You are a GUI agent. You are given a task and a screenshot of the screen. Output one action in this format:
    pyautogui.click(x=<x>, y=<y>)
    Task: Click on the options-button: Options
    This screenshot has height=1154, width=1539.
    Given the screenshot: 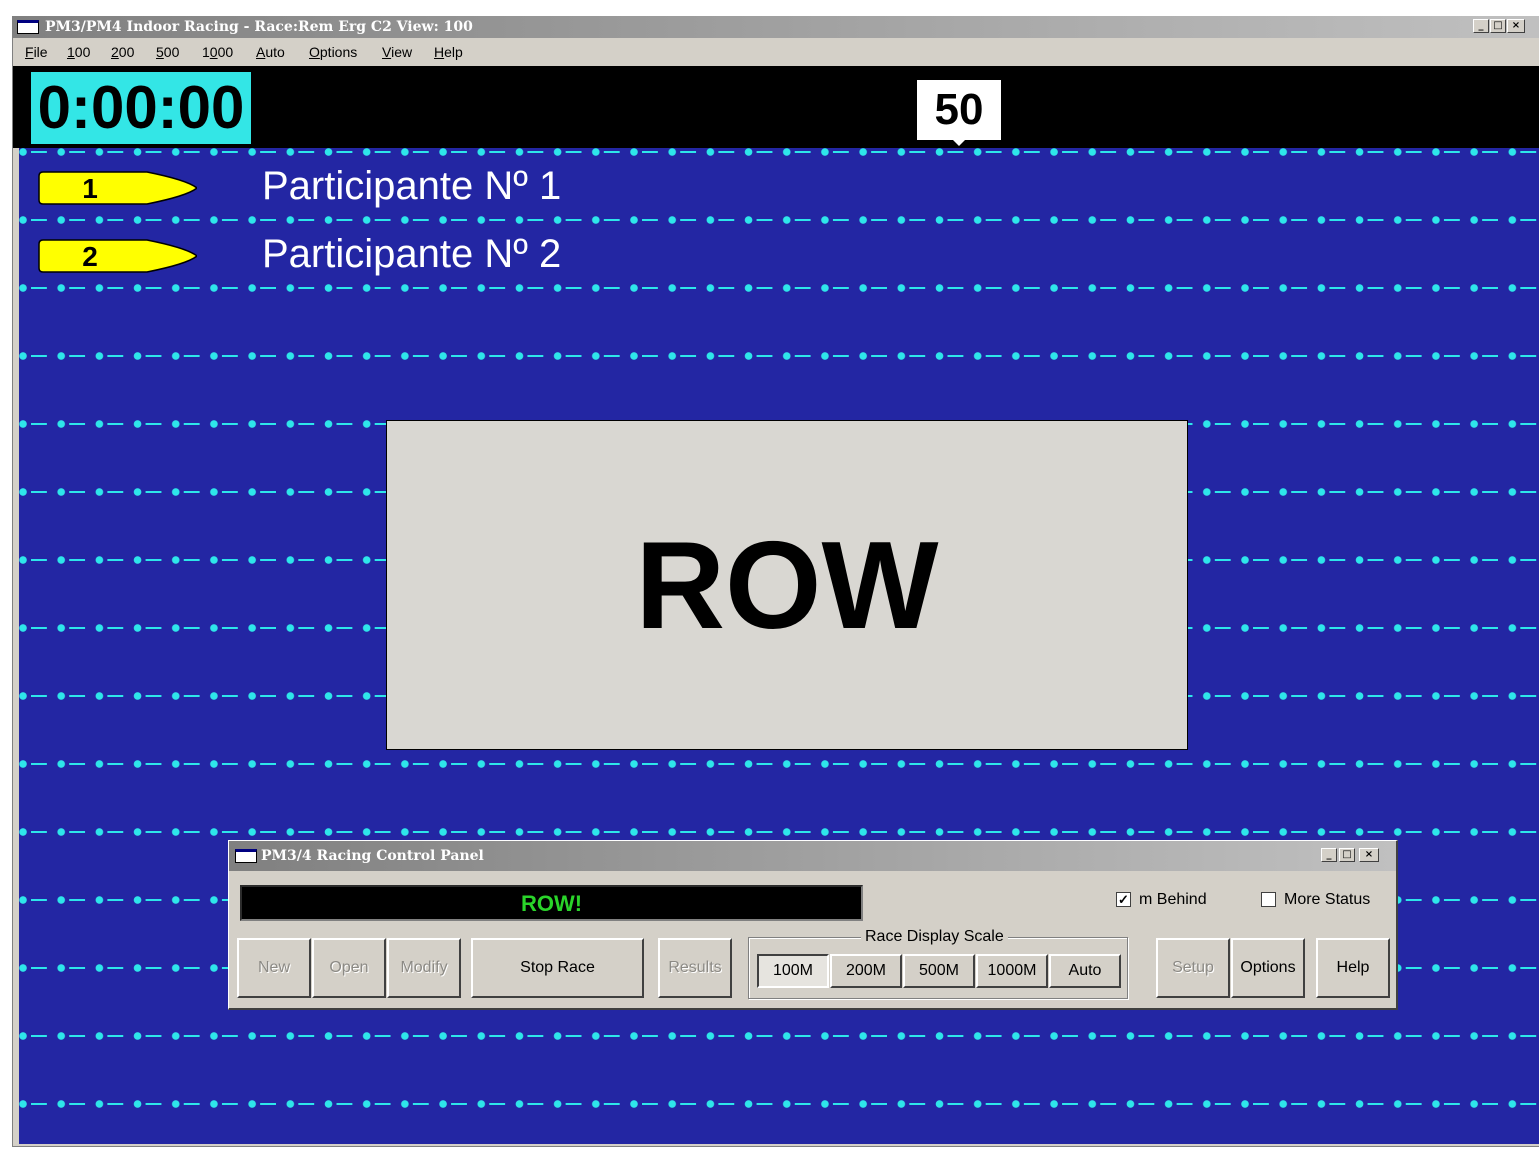 What is the action you would take?
    pyautogui.click(x=1268, y=968)
    